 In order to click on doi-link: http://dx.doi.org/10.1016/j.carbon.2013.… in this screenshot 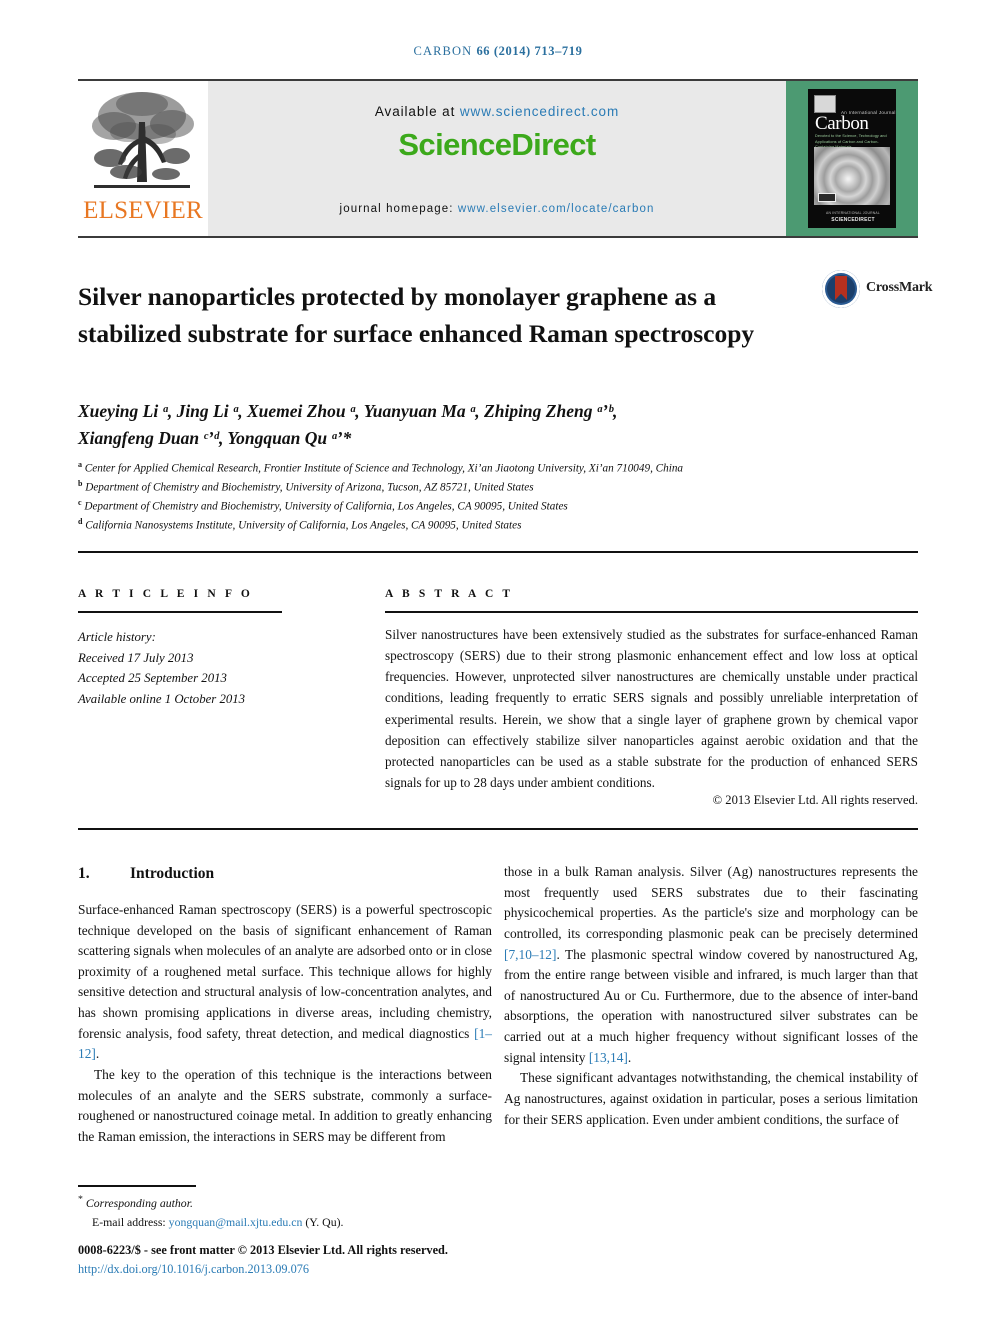, I will do `click(328, 1269)`.